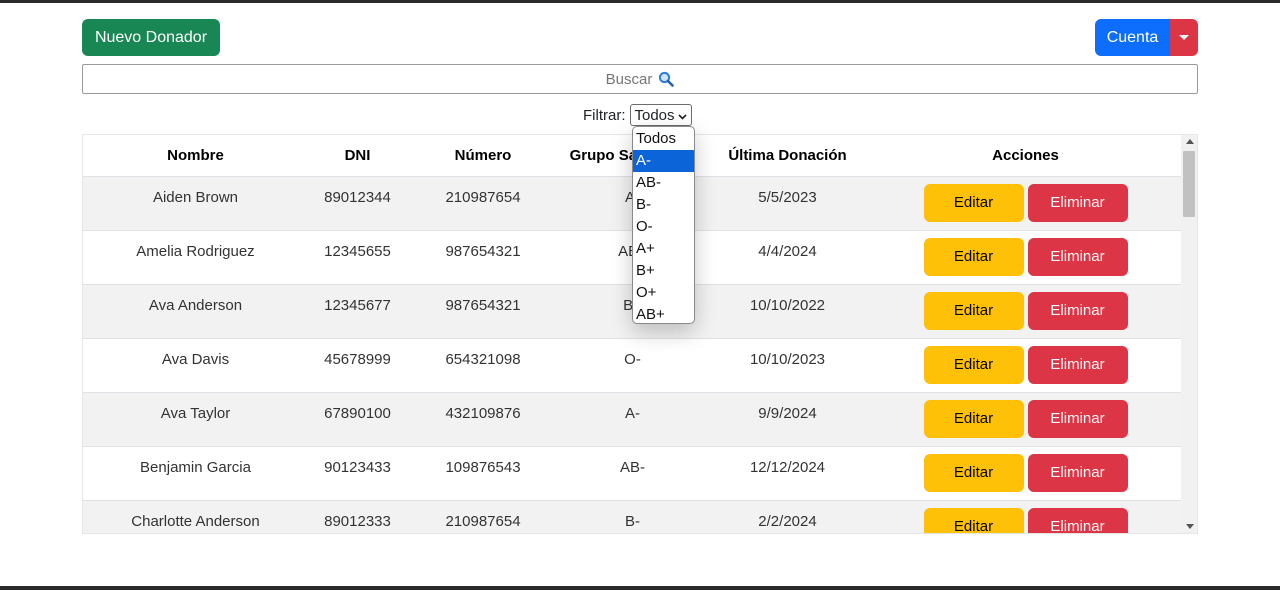  I want to click on column-header-number: Número, so click(483, 156).